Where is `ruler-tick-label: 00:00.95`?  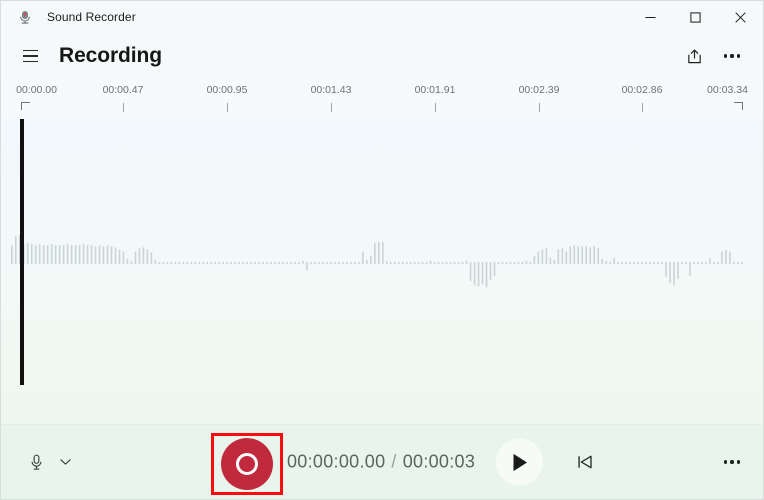 ruler-tick-label: 00:00.95 is located at coordinates (227, 90).